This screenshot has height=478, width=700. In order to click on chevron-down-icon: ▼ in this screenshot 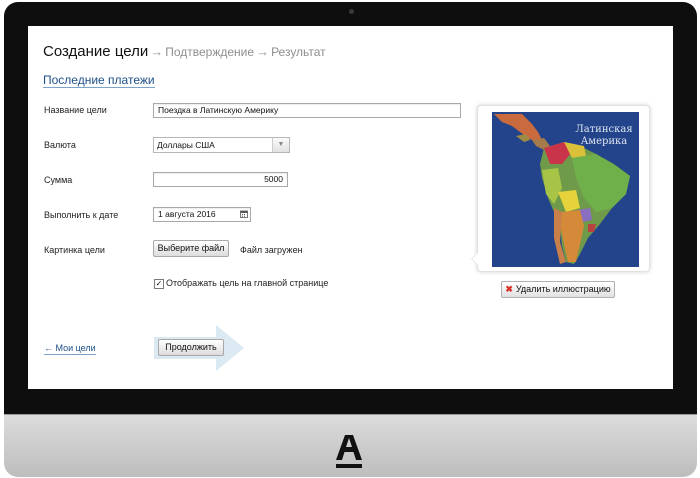, I will do `click(280, 145)`.